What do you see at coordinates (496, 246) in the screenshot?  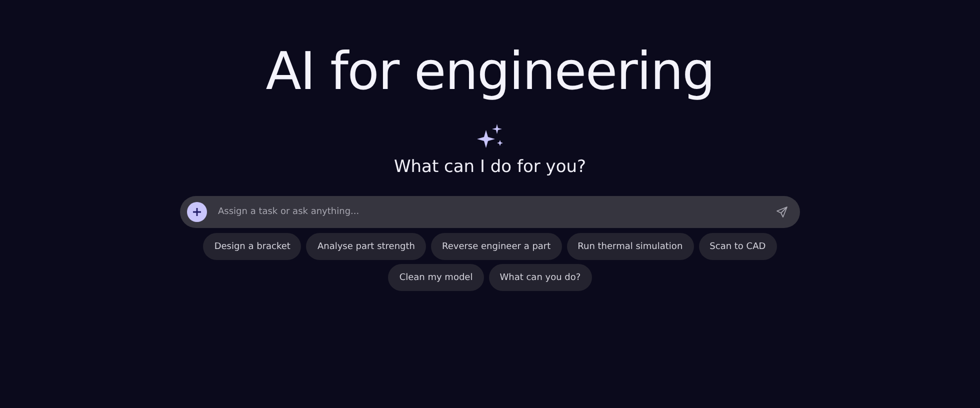 I see `suggestion-chip: Reverse engineer a part` at bounding box center [496, 246].